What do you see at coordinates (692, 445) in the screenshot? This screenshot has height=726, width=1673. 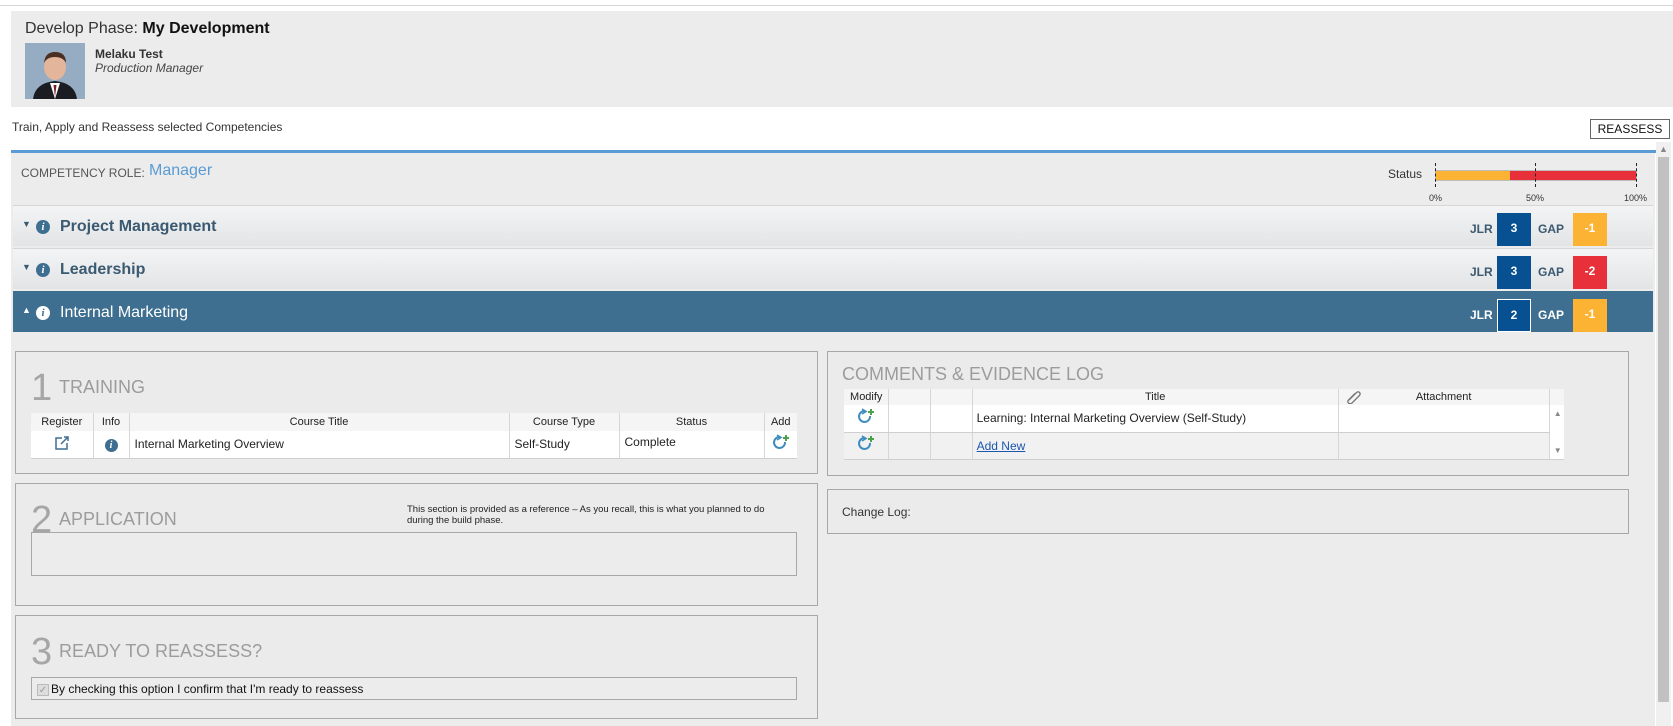 I see `status-cell: Complete` at bounding box center [692, 445].